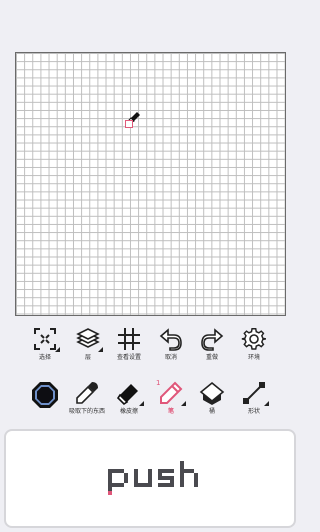 The height and width of the screenshot is (532, 320). I want to click on color-swatch-icon, so click(45, 395).